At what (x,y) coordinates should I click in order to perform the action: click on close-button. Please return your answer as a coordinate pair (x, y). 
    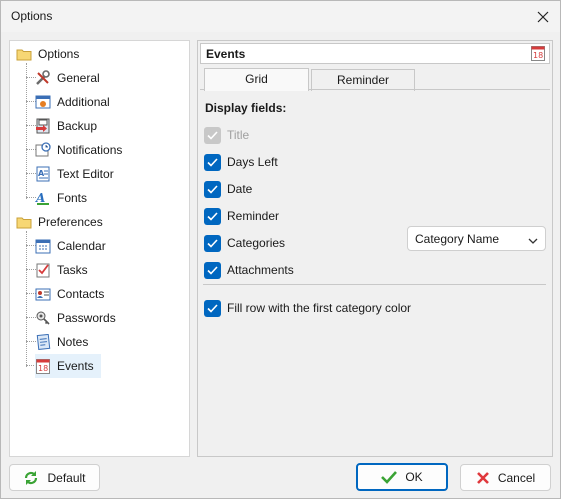
    Looking at the image, I should click on (543, 16).